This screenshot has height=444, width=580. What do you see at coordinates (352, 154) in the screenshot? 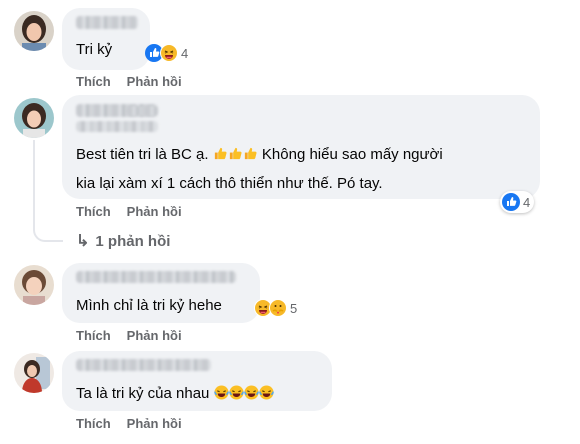
I see `comment-text-part: Không hiểu sao mấy người` at bounding box center [352, 154].